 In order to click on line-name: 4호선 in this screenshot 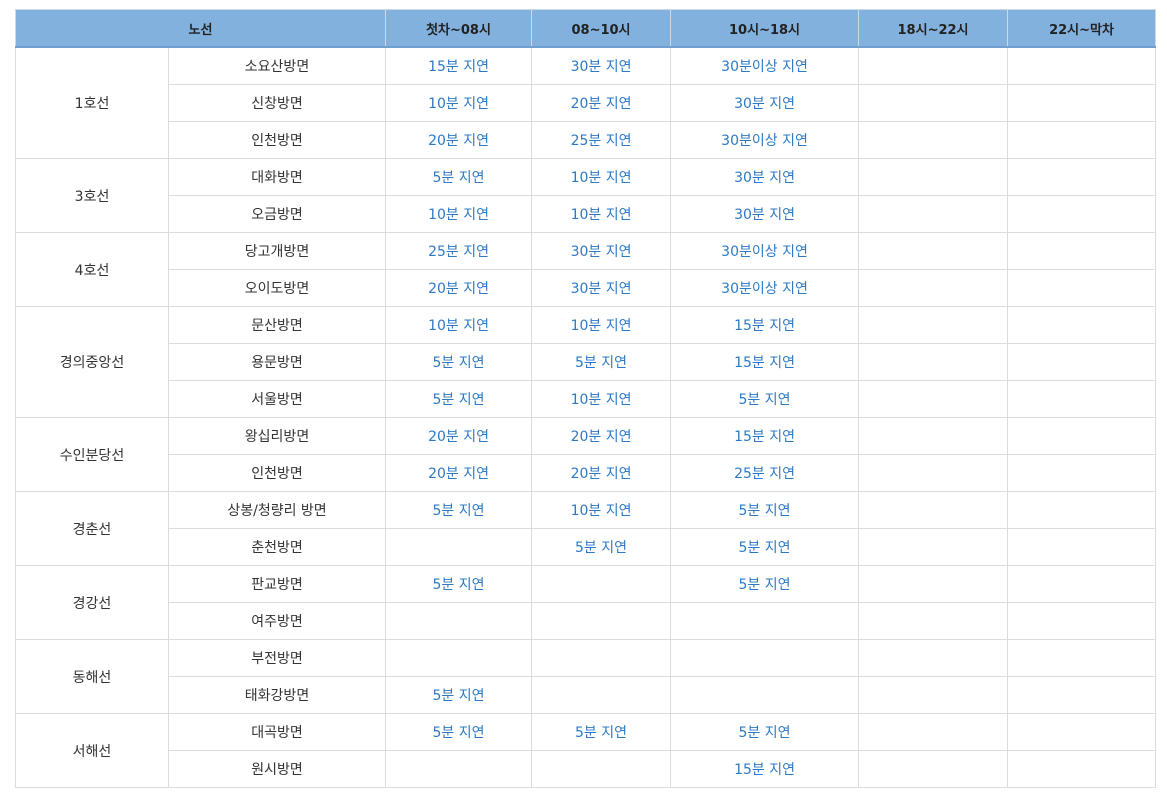, I will do `click(92, 269)`.